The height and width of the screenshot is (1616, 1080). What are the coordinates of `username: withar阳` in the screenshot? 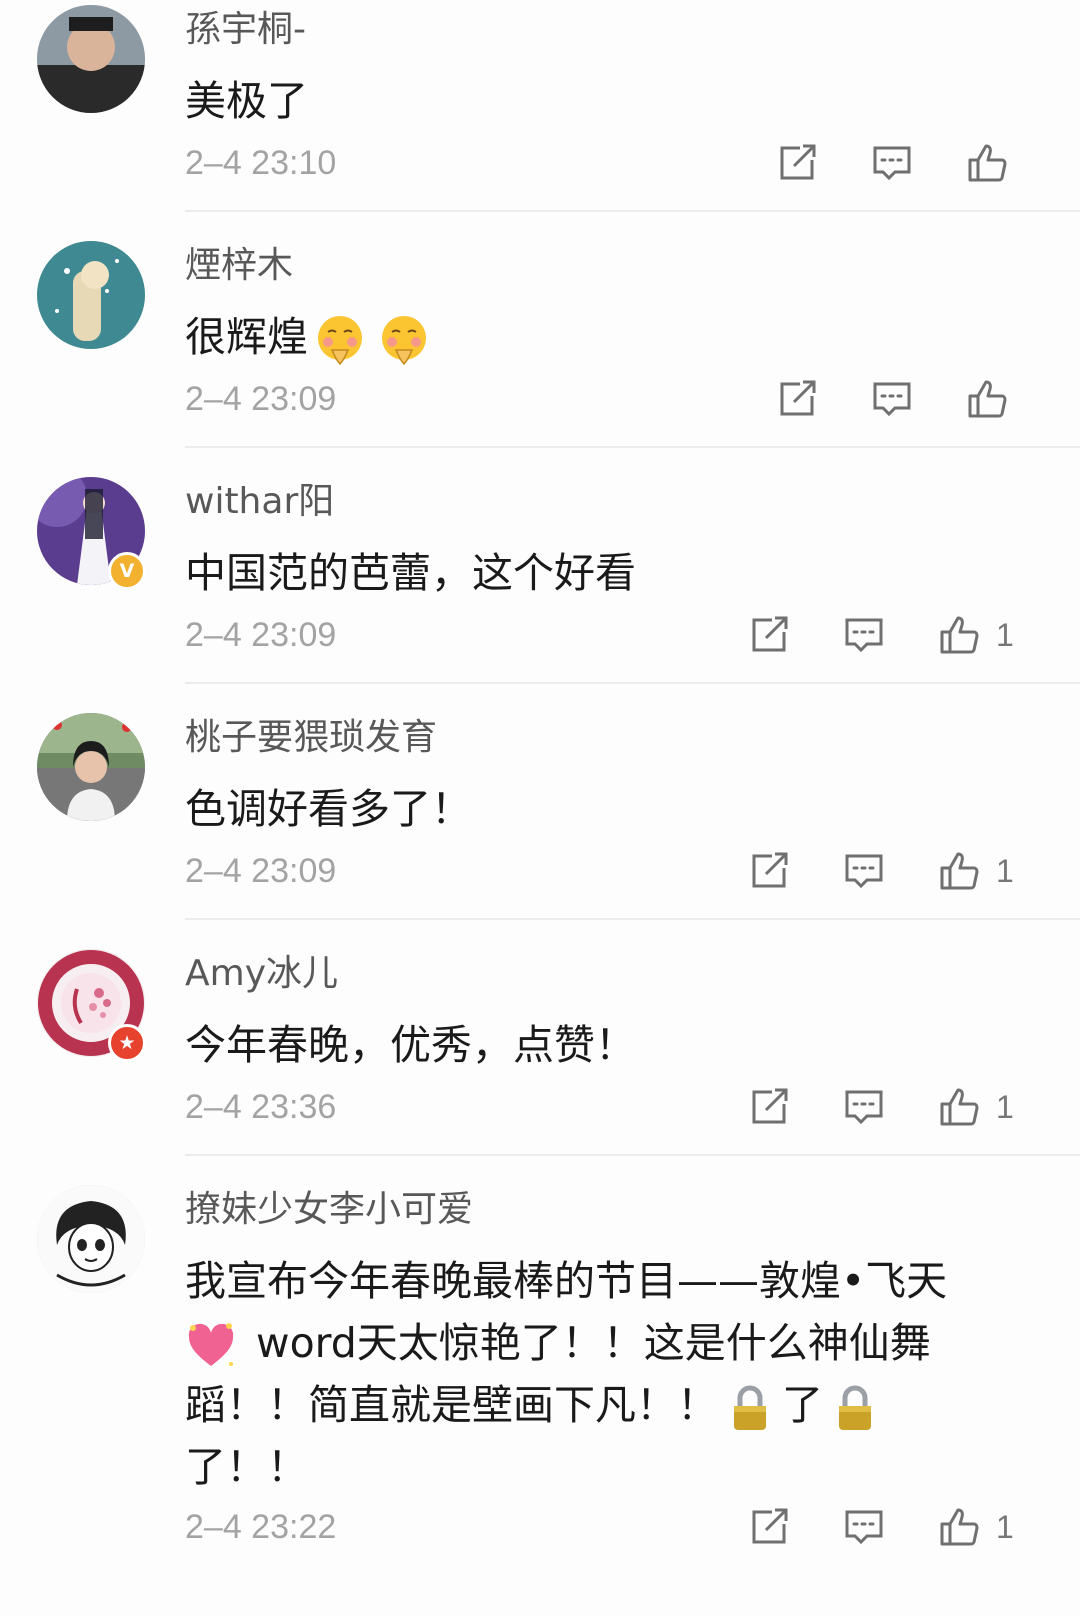 It's located at (259, 502).